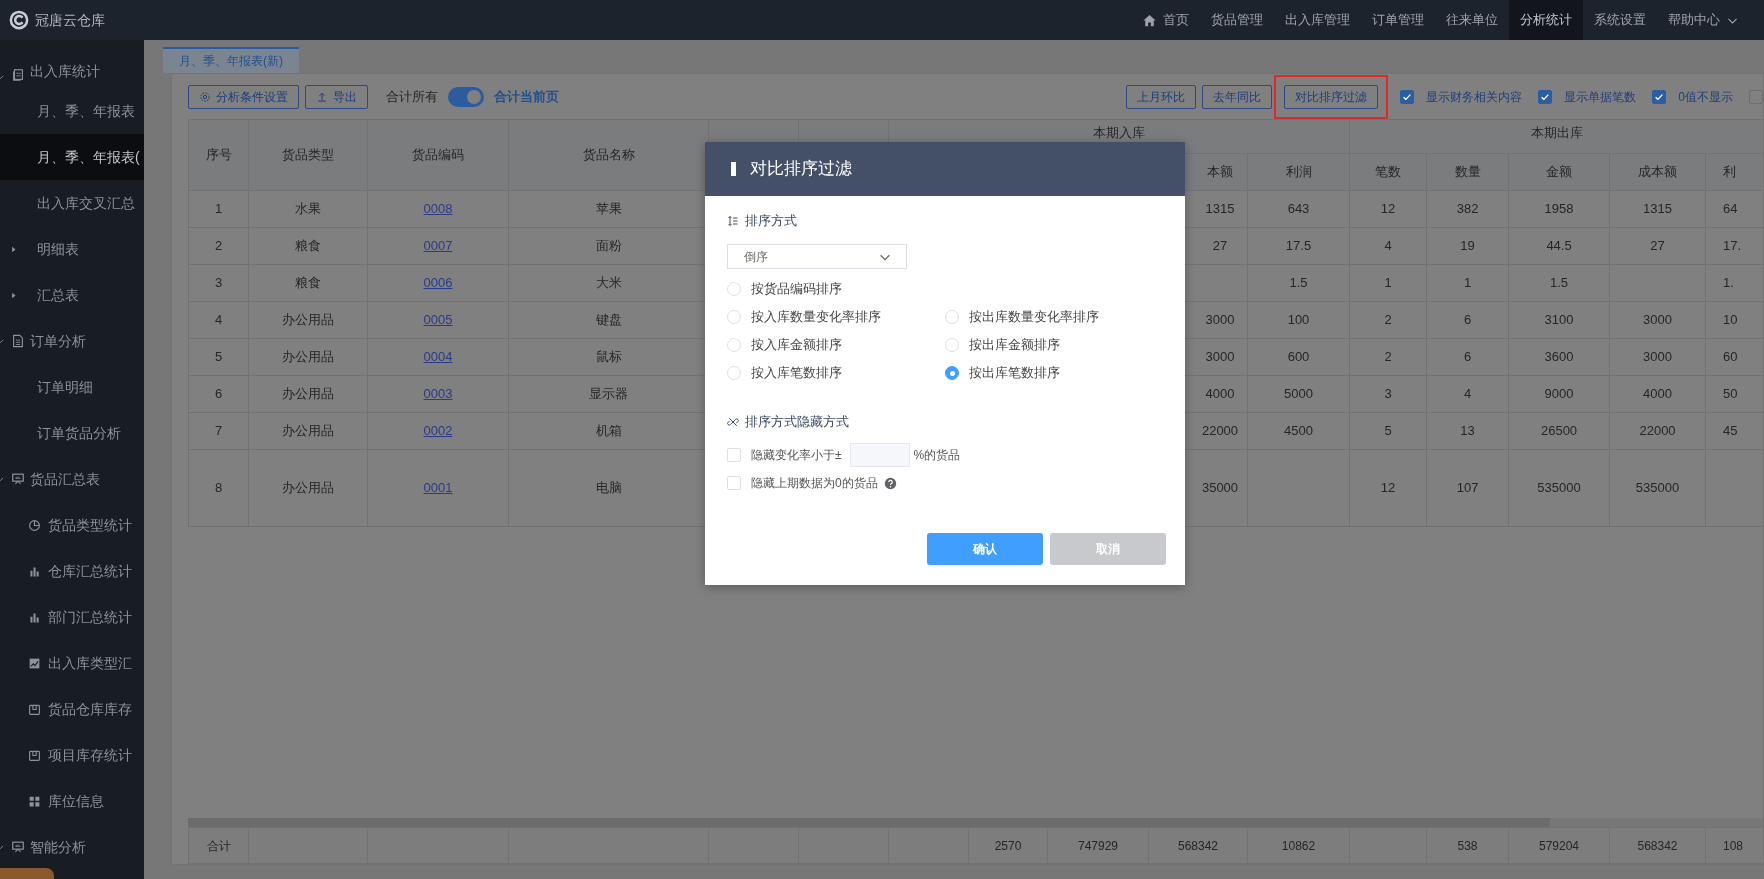 This screenshot has width=1764, height=879. I want to click on sidebar-item: 库位信息, so click(72, 801).